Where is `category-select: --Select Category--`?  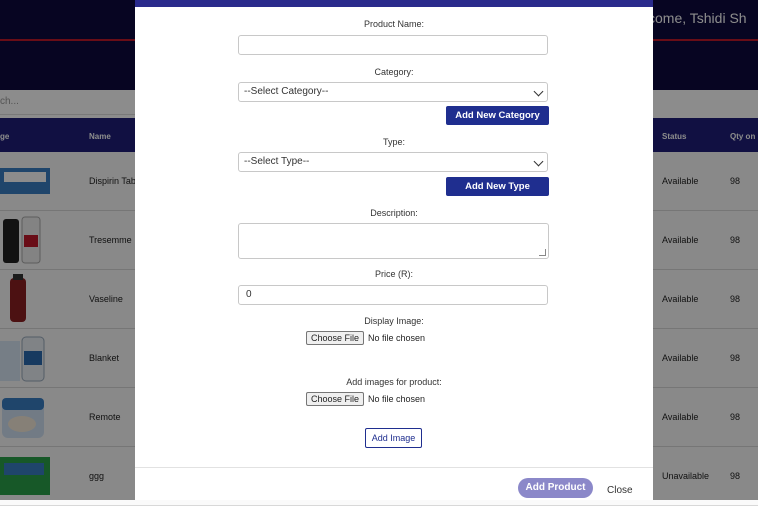 category-select: --Select Category-- is located at coordinates (393, 92).